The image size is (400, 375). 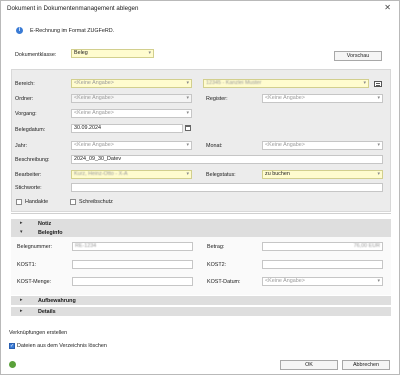 I want to click on belegstatus-select: zu buchen ▾, so click(x=322, y=174).